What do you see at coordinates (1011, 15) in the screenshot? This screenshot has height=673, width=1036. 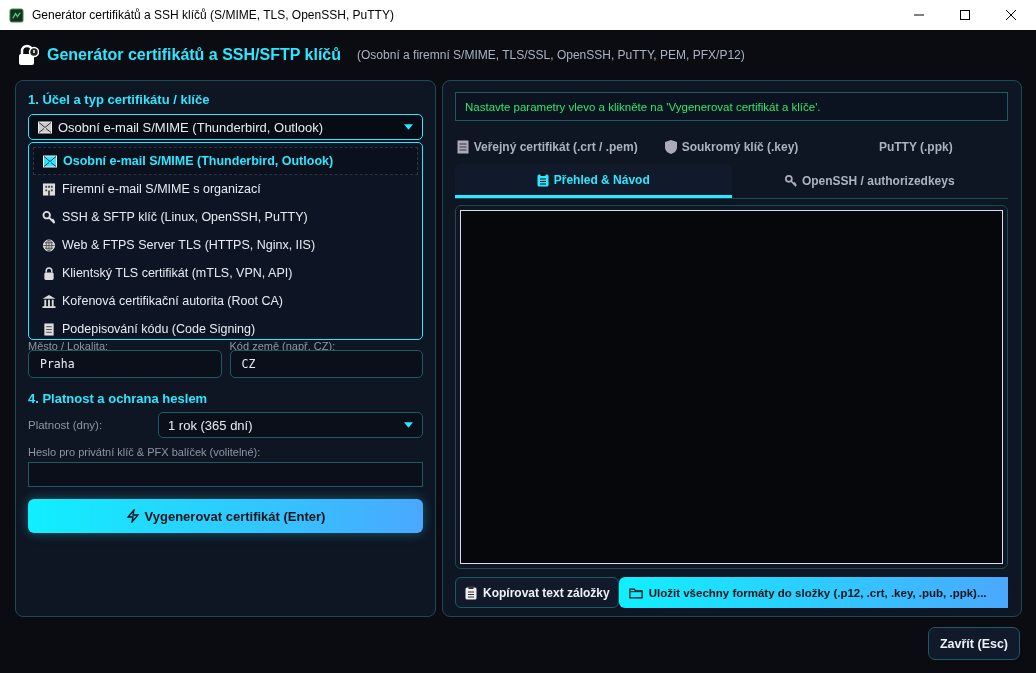 I see `close-icon` at bounding box center [1011, 15].